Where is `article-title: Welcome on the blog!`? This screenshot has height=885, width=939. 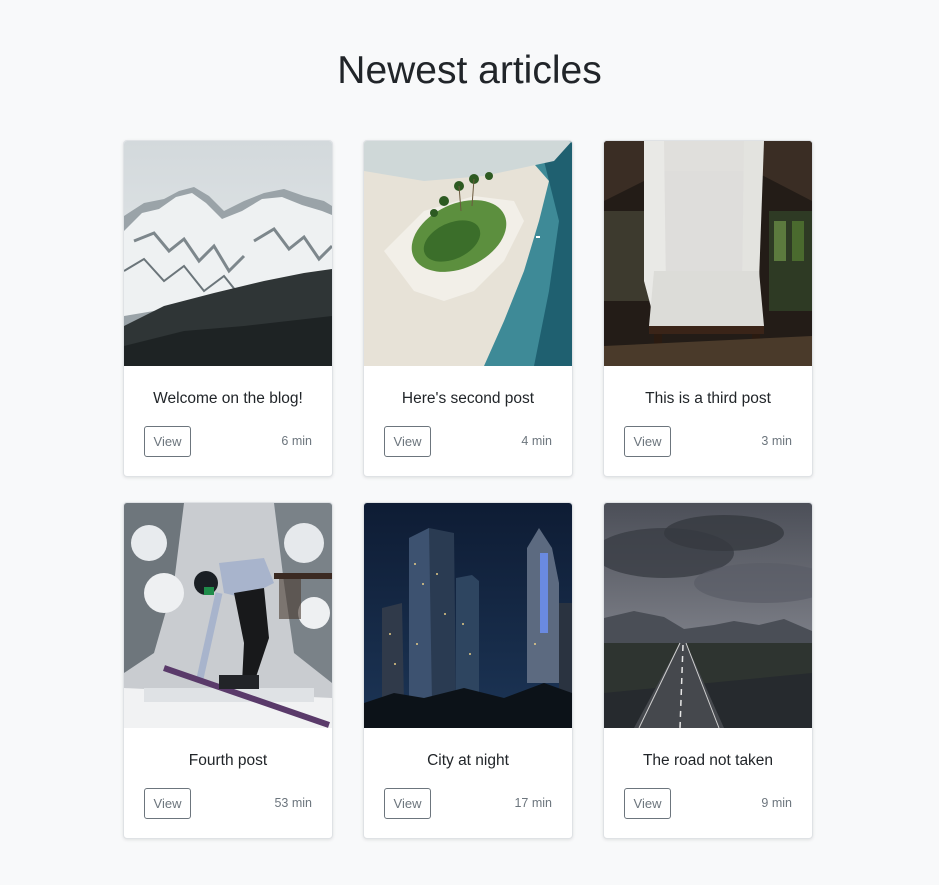 article-title: Welcome on the blog! is located at coordinates (228, 398).